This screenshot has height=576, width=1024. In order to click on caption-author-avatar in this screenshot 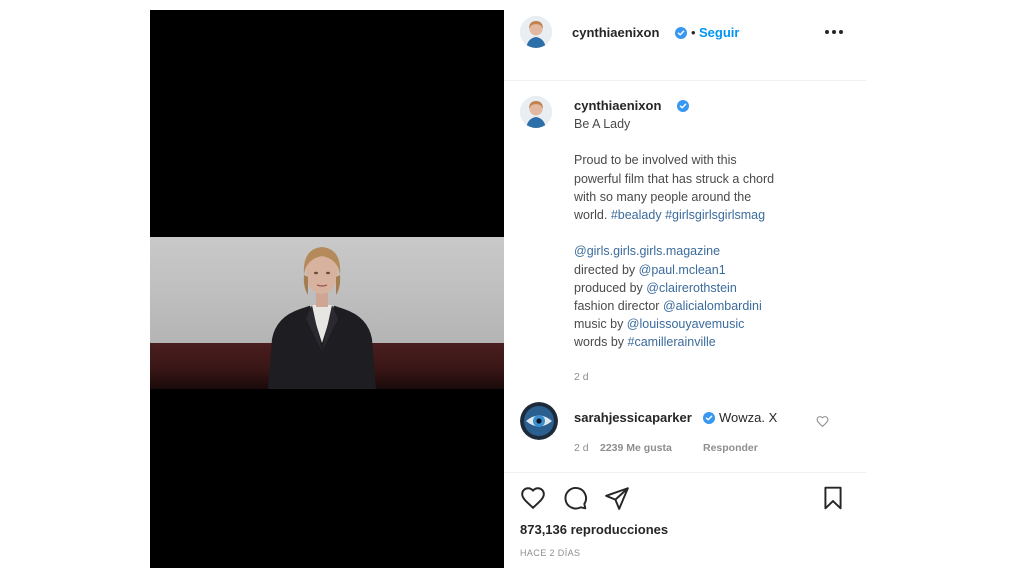, I will do `click(536, 112)`.